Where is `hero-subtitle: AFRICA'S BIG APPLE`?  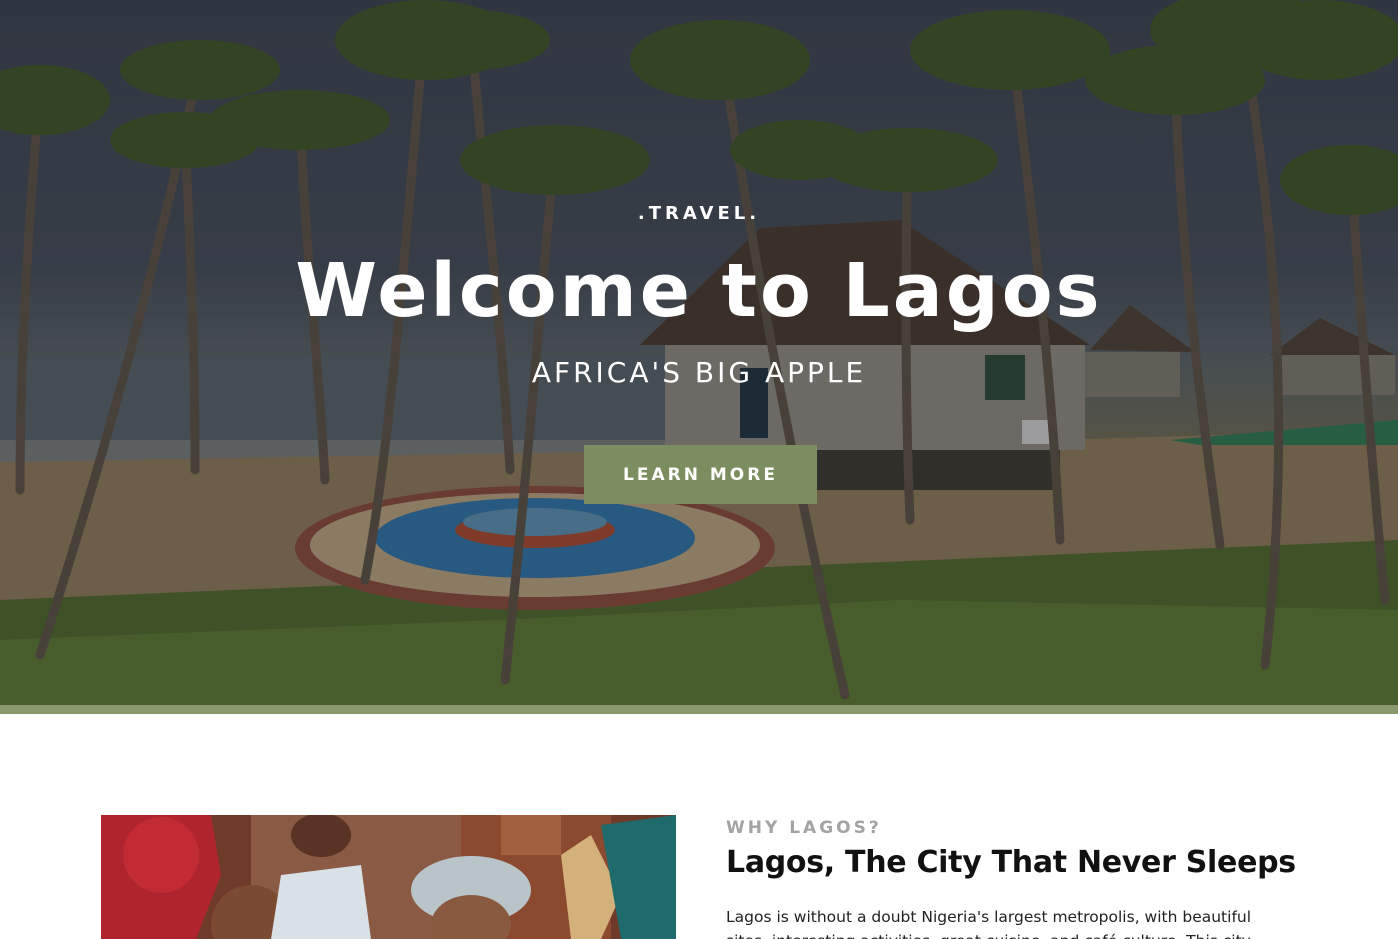
hero-subtitle: AFRICA'S BIG APPLE is located at coordinates (699, 372).